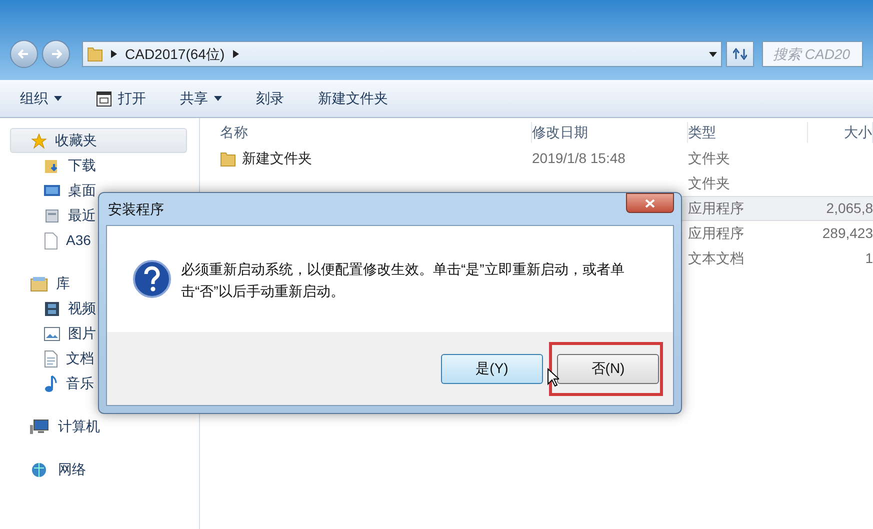  I want to click on navigation-label: 计算机, so click(79, 426).